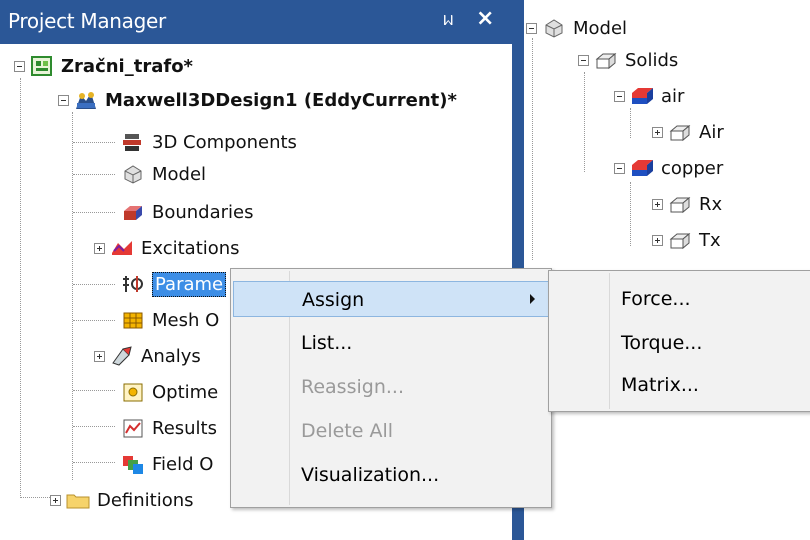 Image resolution: width=810 pixels, height=540 pixels. What do you see at coordinates (448, 19) in the screenshot?
I see `pin-icon: ᥕ` at bounding box center [448, 19].